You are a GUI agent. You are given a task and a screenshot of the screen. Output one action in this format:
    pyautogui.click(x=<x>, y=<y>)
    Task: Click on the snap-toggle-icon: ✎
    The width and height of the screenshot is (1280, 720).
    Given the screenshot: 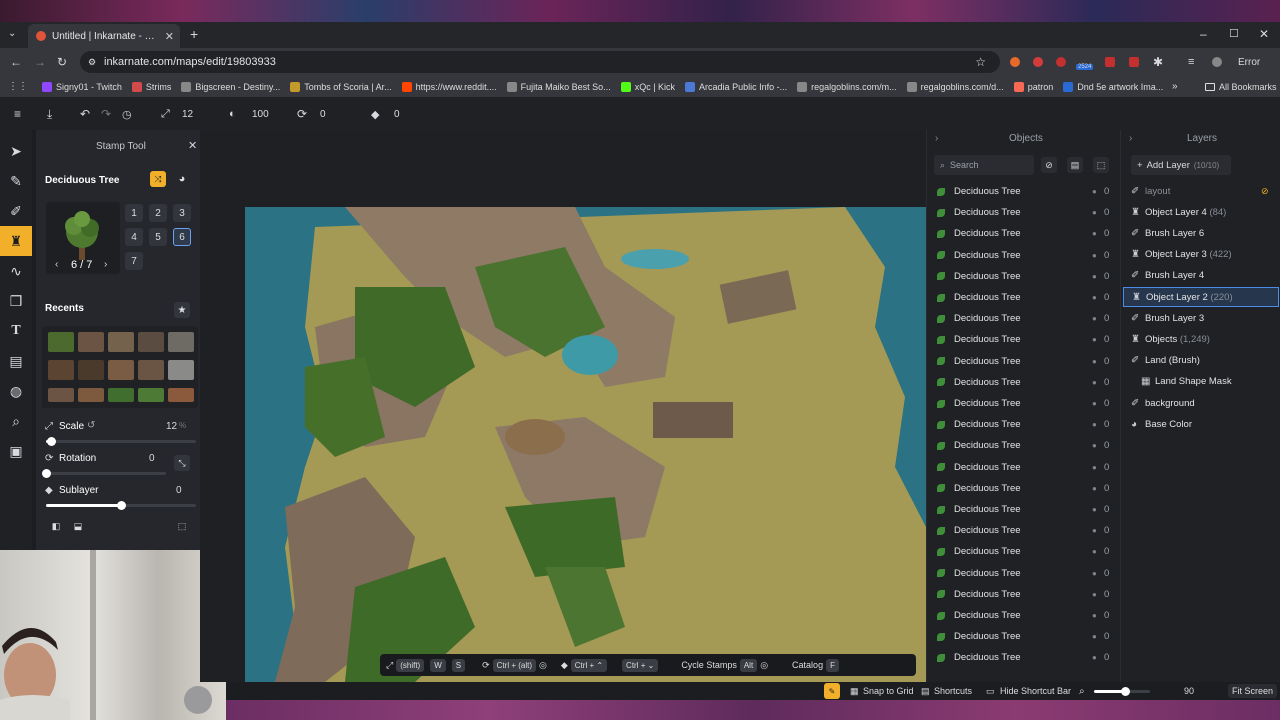 What is the action you would take?
    pyautogui.click(x=832, y=691)
    